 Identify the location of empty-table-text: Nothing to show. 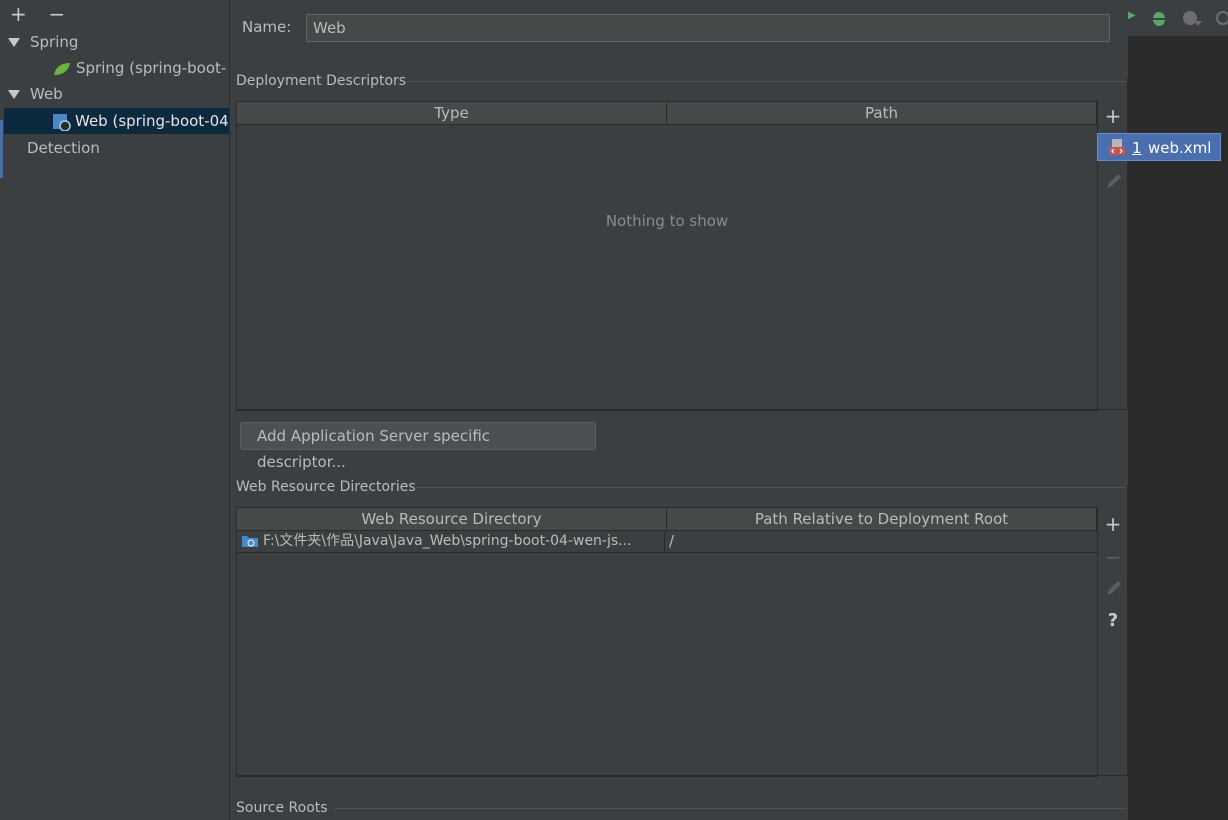
(667, 221).